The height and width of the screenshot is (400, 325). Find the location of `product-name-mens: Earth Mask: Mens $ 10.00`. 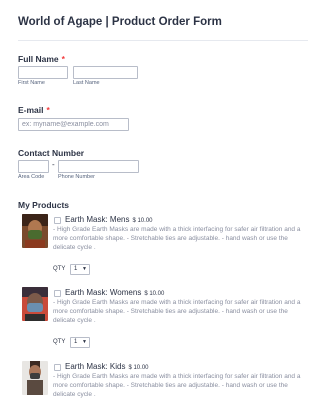

product-name-mens: Earth Mask: Mens $ 10.00 is located at coordinates (109, 219).